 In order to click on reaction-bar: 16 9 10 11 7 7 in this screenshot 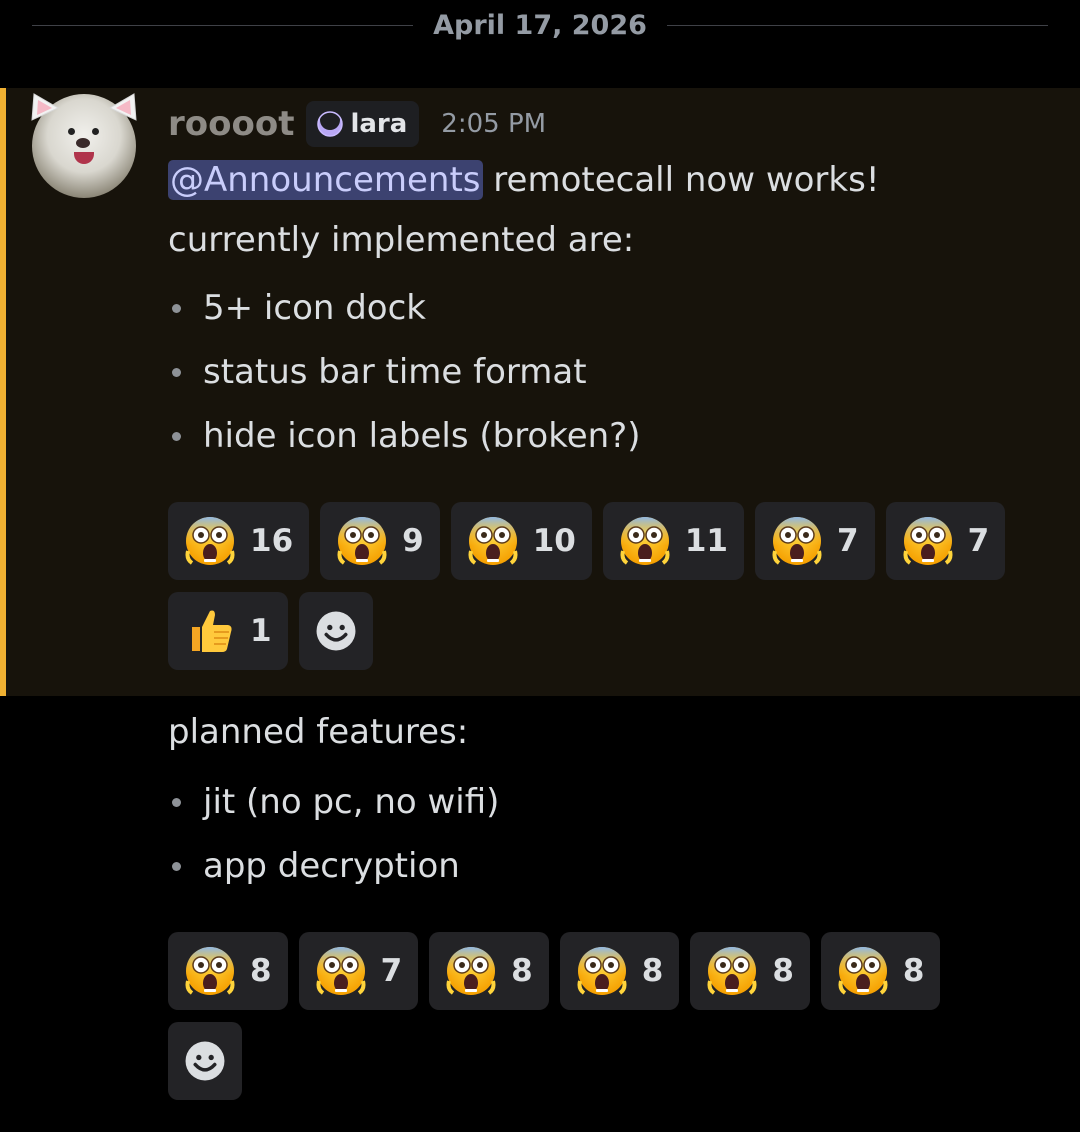, I will do `click(587, 541)`.